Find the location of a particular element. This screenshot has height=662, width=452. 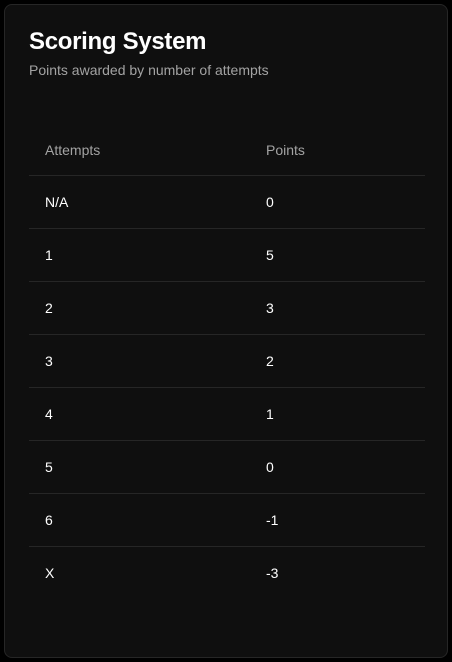

attempts-cell: 5 is located at coordinates (139, 467).